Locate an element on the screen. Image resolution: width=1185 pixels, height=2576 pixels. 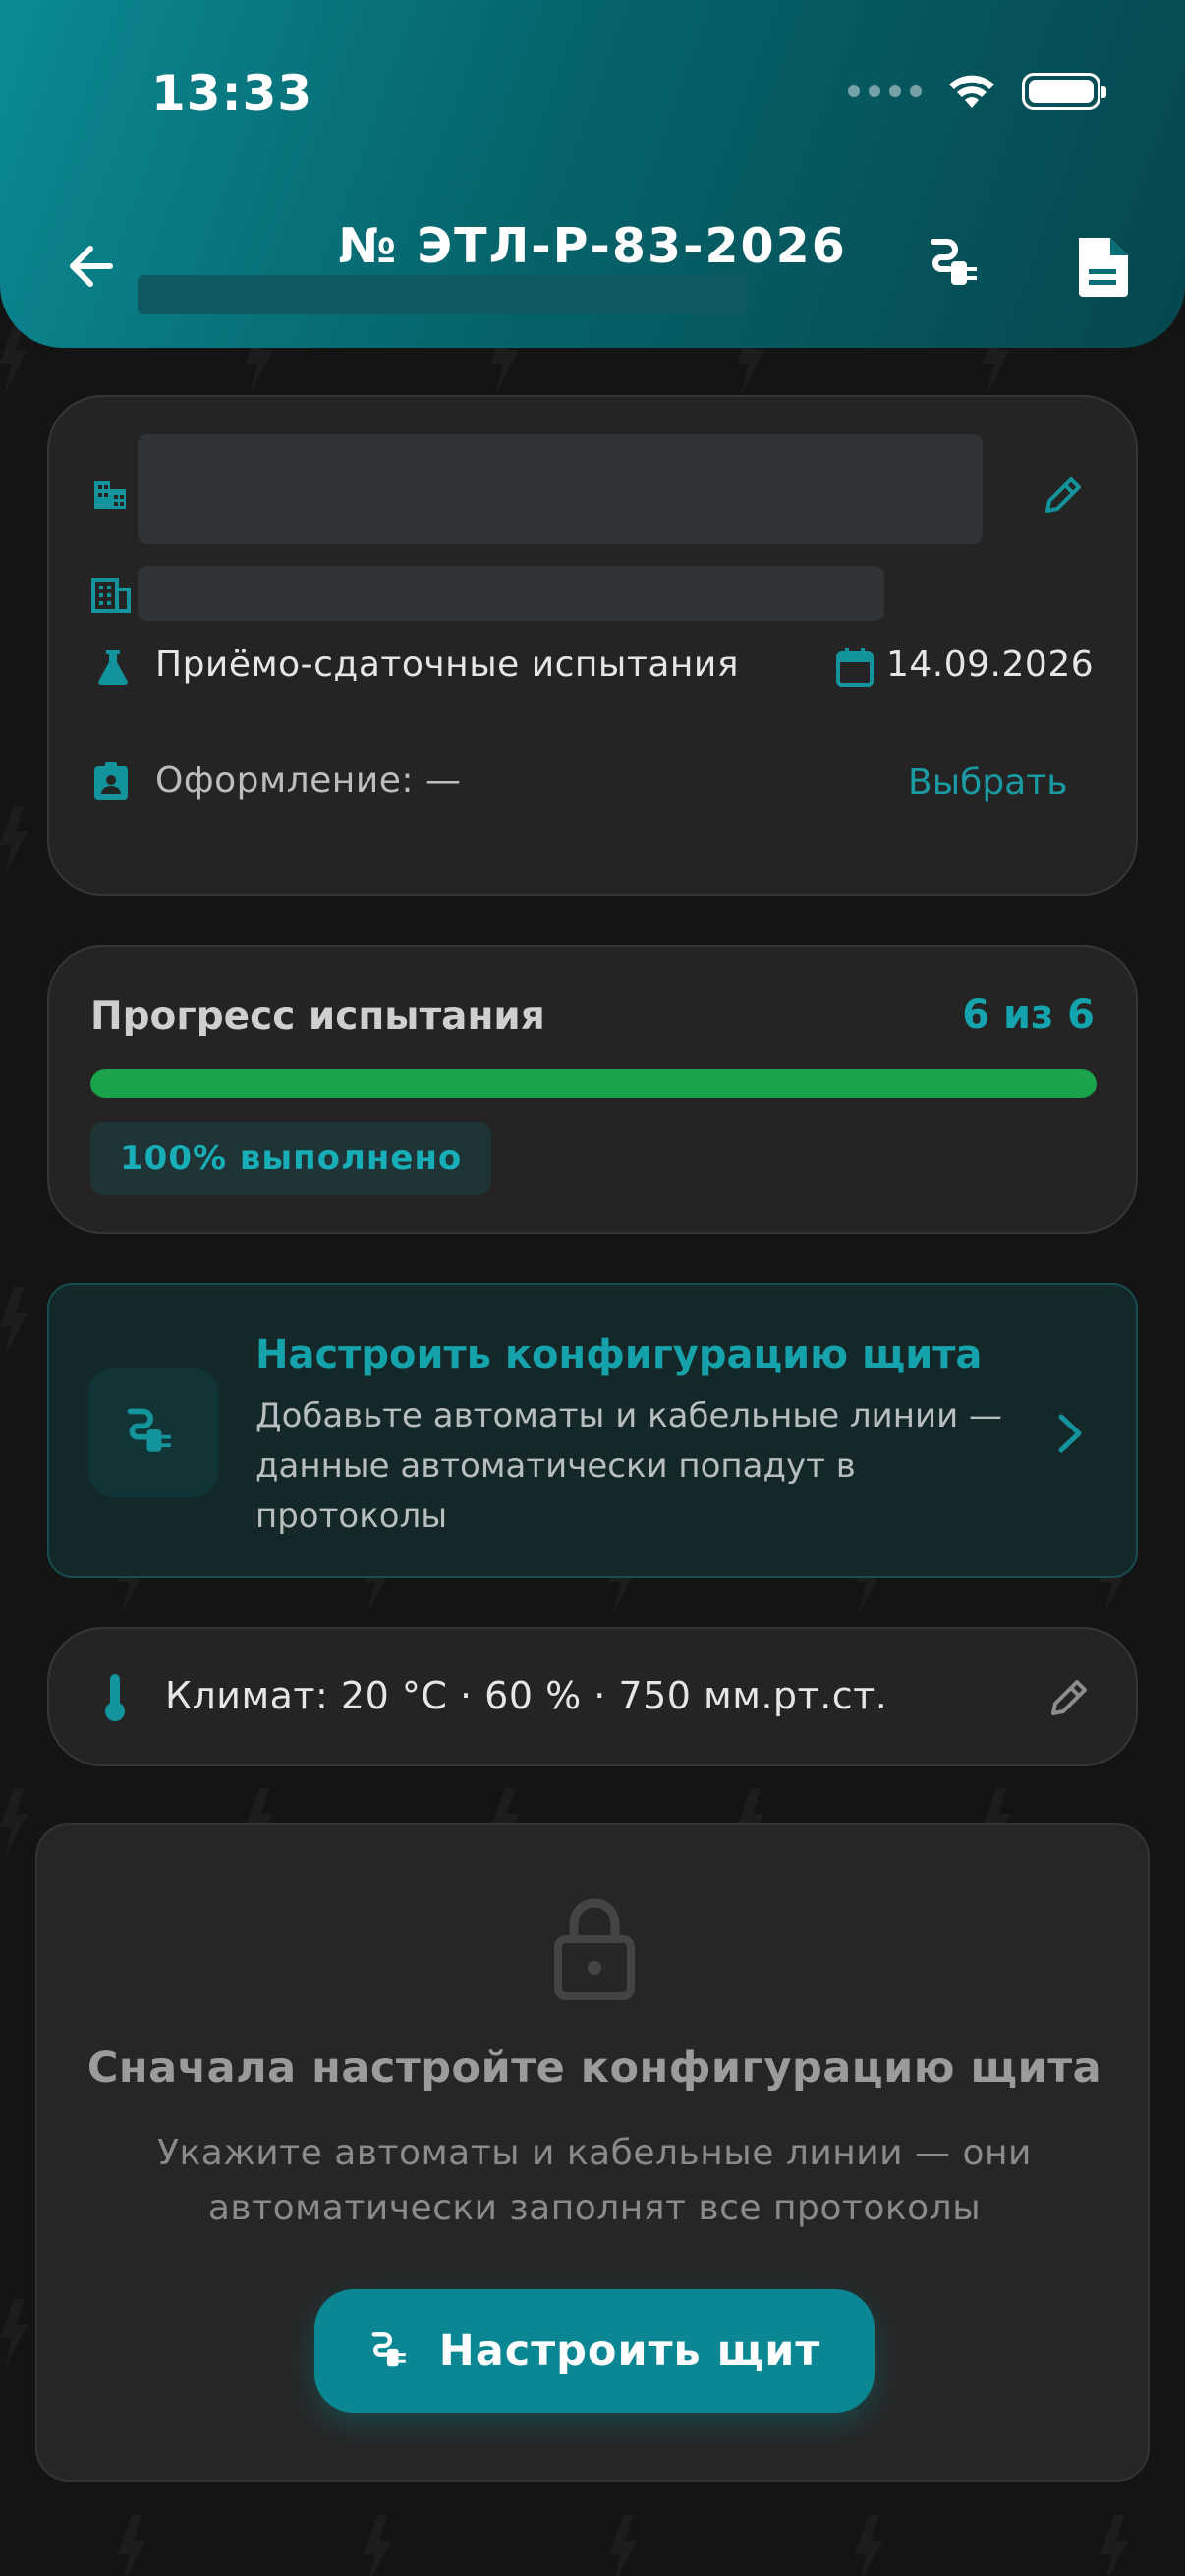
progress-bar is located at coordinates (594, 1083).